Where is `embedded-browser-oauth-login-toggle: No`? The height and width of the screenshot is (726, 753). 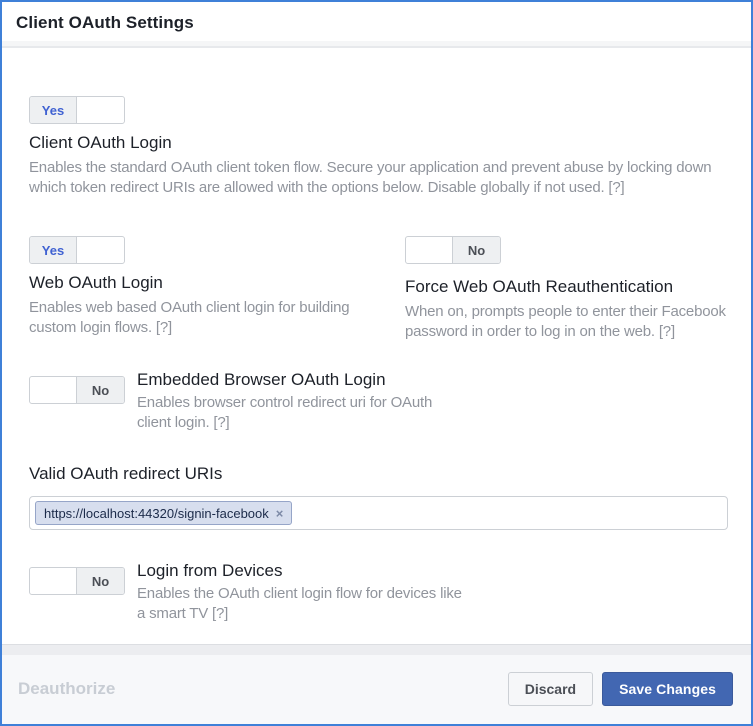 embedded-browser-oauth-login-toggle: No is located at coordinates (77, 390).